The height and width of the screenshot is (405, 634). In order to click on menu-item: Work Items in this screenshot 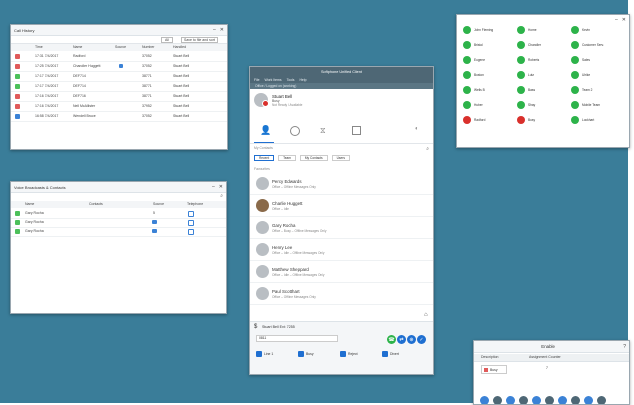, I will do `click(272, 80)`.